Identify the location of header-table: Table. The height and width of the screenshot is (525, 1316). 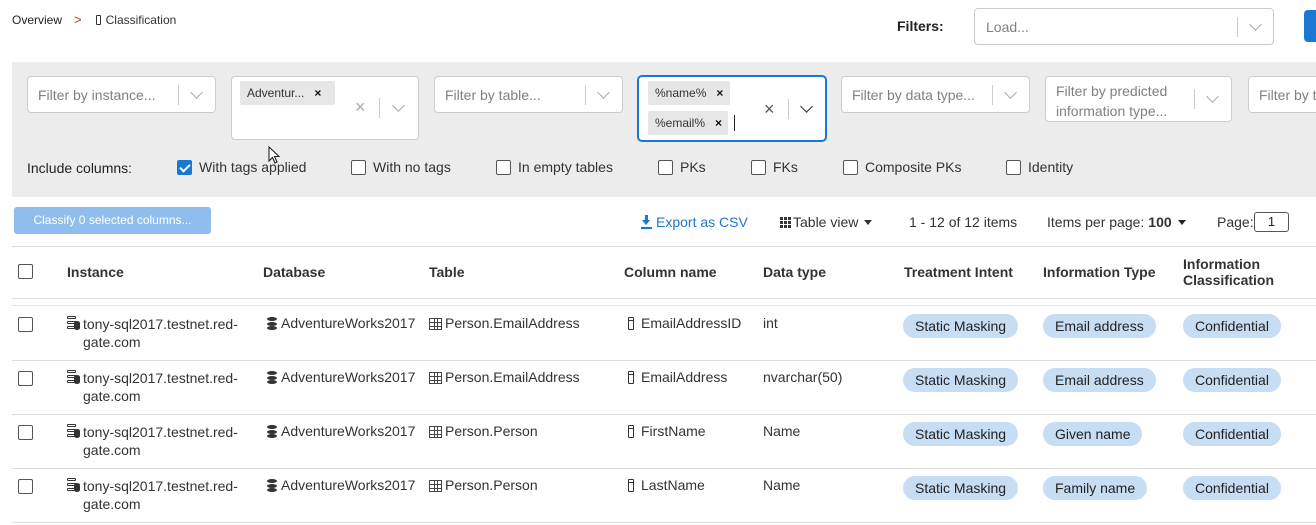
(447, 272).